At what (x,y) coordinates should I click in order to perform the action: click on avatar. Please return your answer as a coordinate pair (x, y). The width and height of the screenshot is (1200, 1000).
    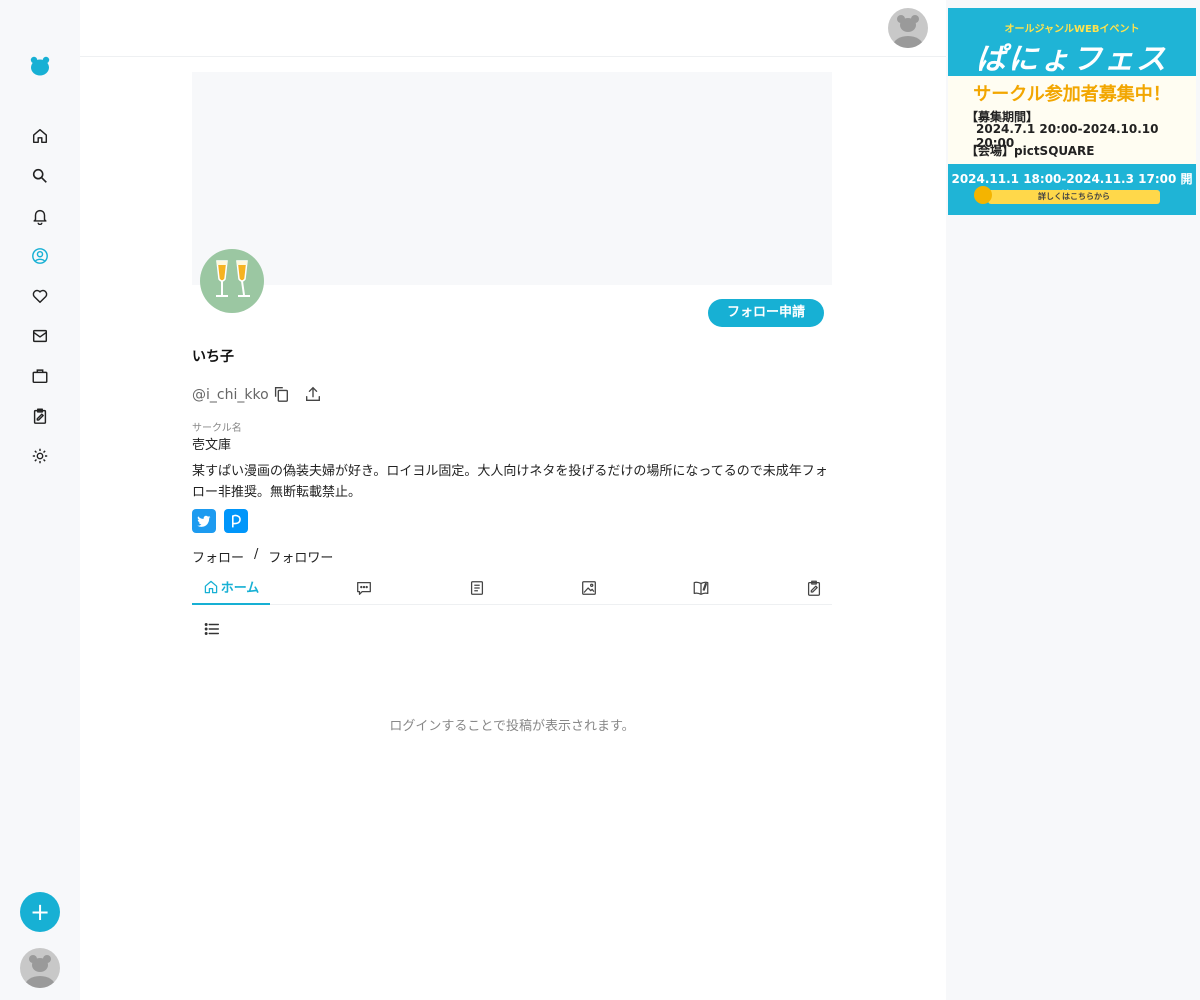
    Looking at the image, I should click on (40, 968).